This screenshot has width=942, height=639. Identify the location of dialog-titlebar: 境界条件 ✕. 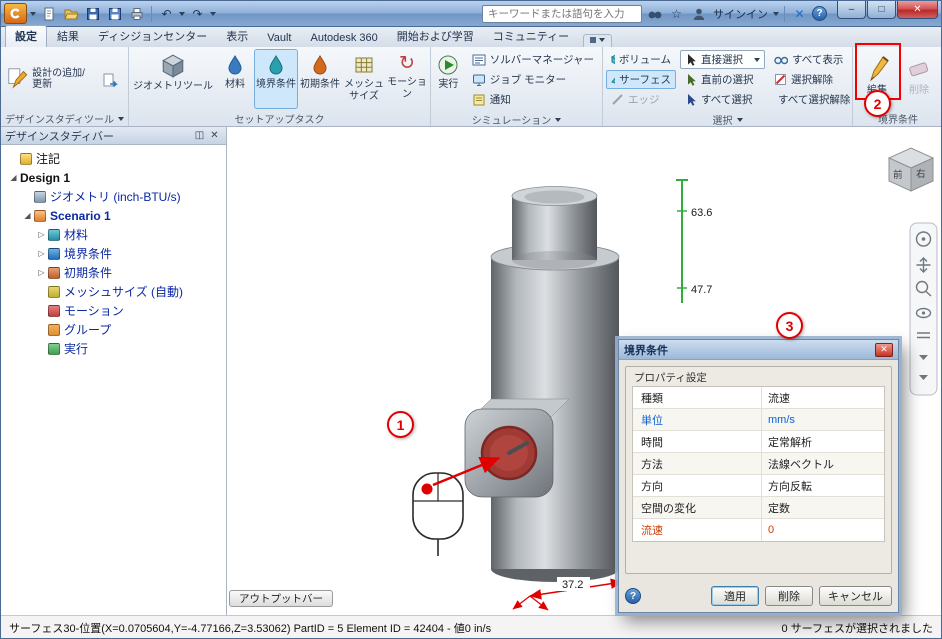
(758, 350).